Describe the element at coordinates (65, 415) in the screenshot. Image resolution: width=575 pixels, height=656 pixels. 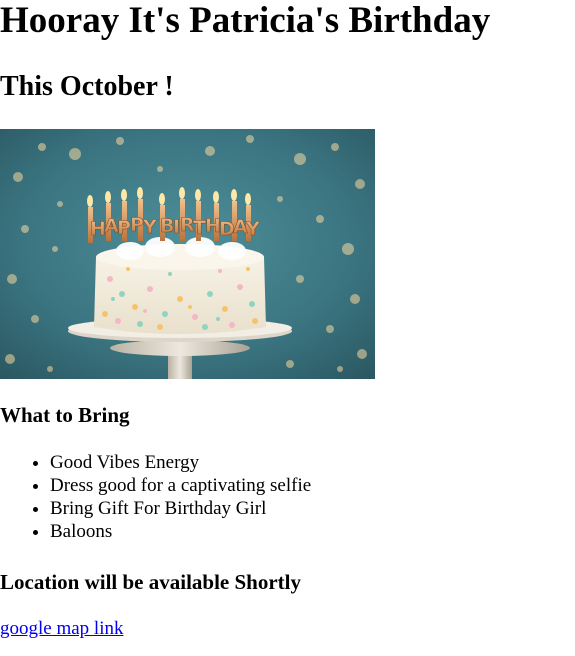
I see `what-to-bring-heading: What to Bring` at that location.